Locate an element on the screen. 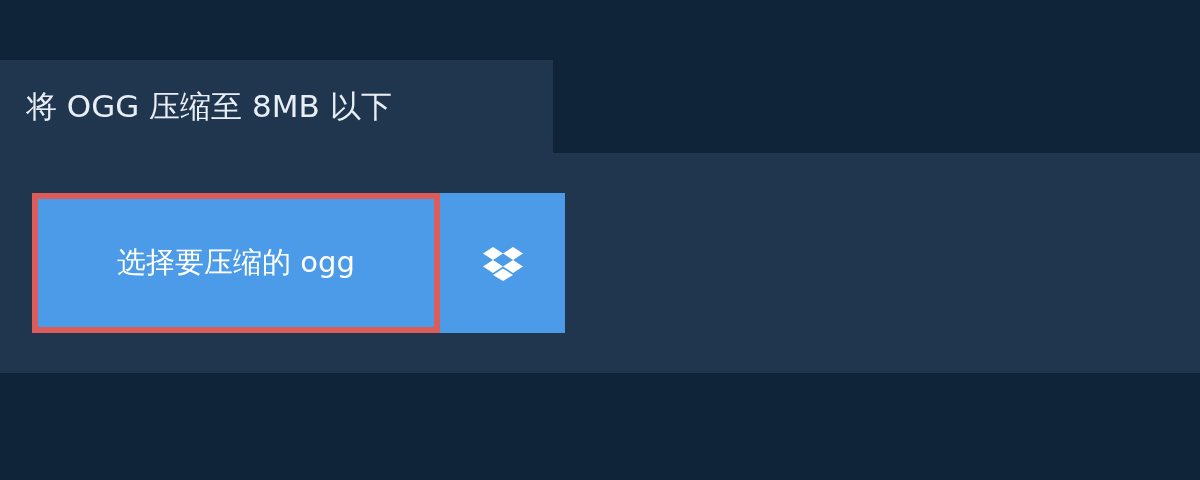 Image resolution: width=1200 pixels, height=480 pixels. choose-file-button: 选择要压缩的 ogg is located at coordinates (236, 263).